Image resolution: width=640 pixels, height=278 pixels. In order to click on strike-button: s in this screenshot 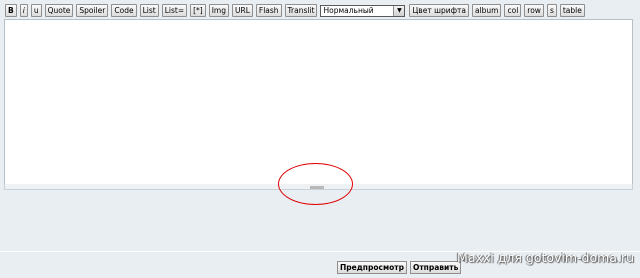, I will do `click(551, 10)`.